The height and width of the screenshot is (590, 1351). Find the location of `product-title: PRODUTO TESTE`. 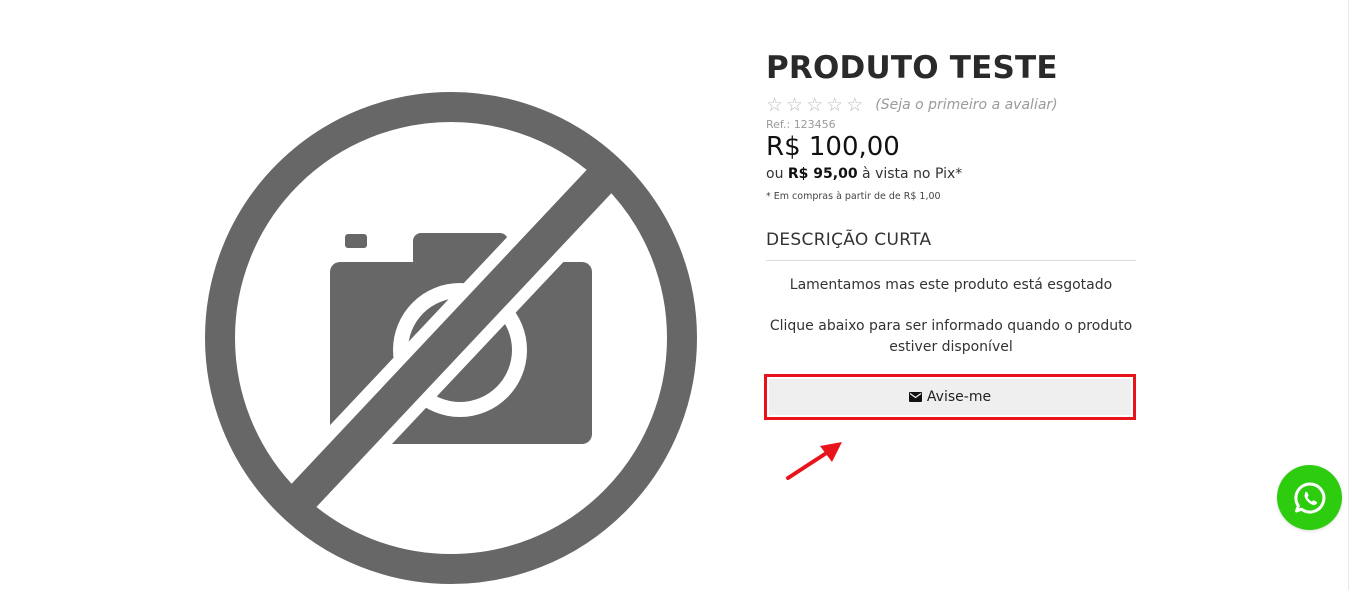

product-title: PRODUTO TESTE is located at coordinates (912, 68).